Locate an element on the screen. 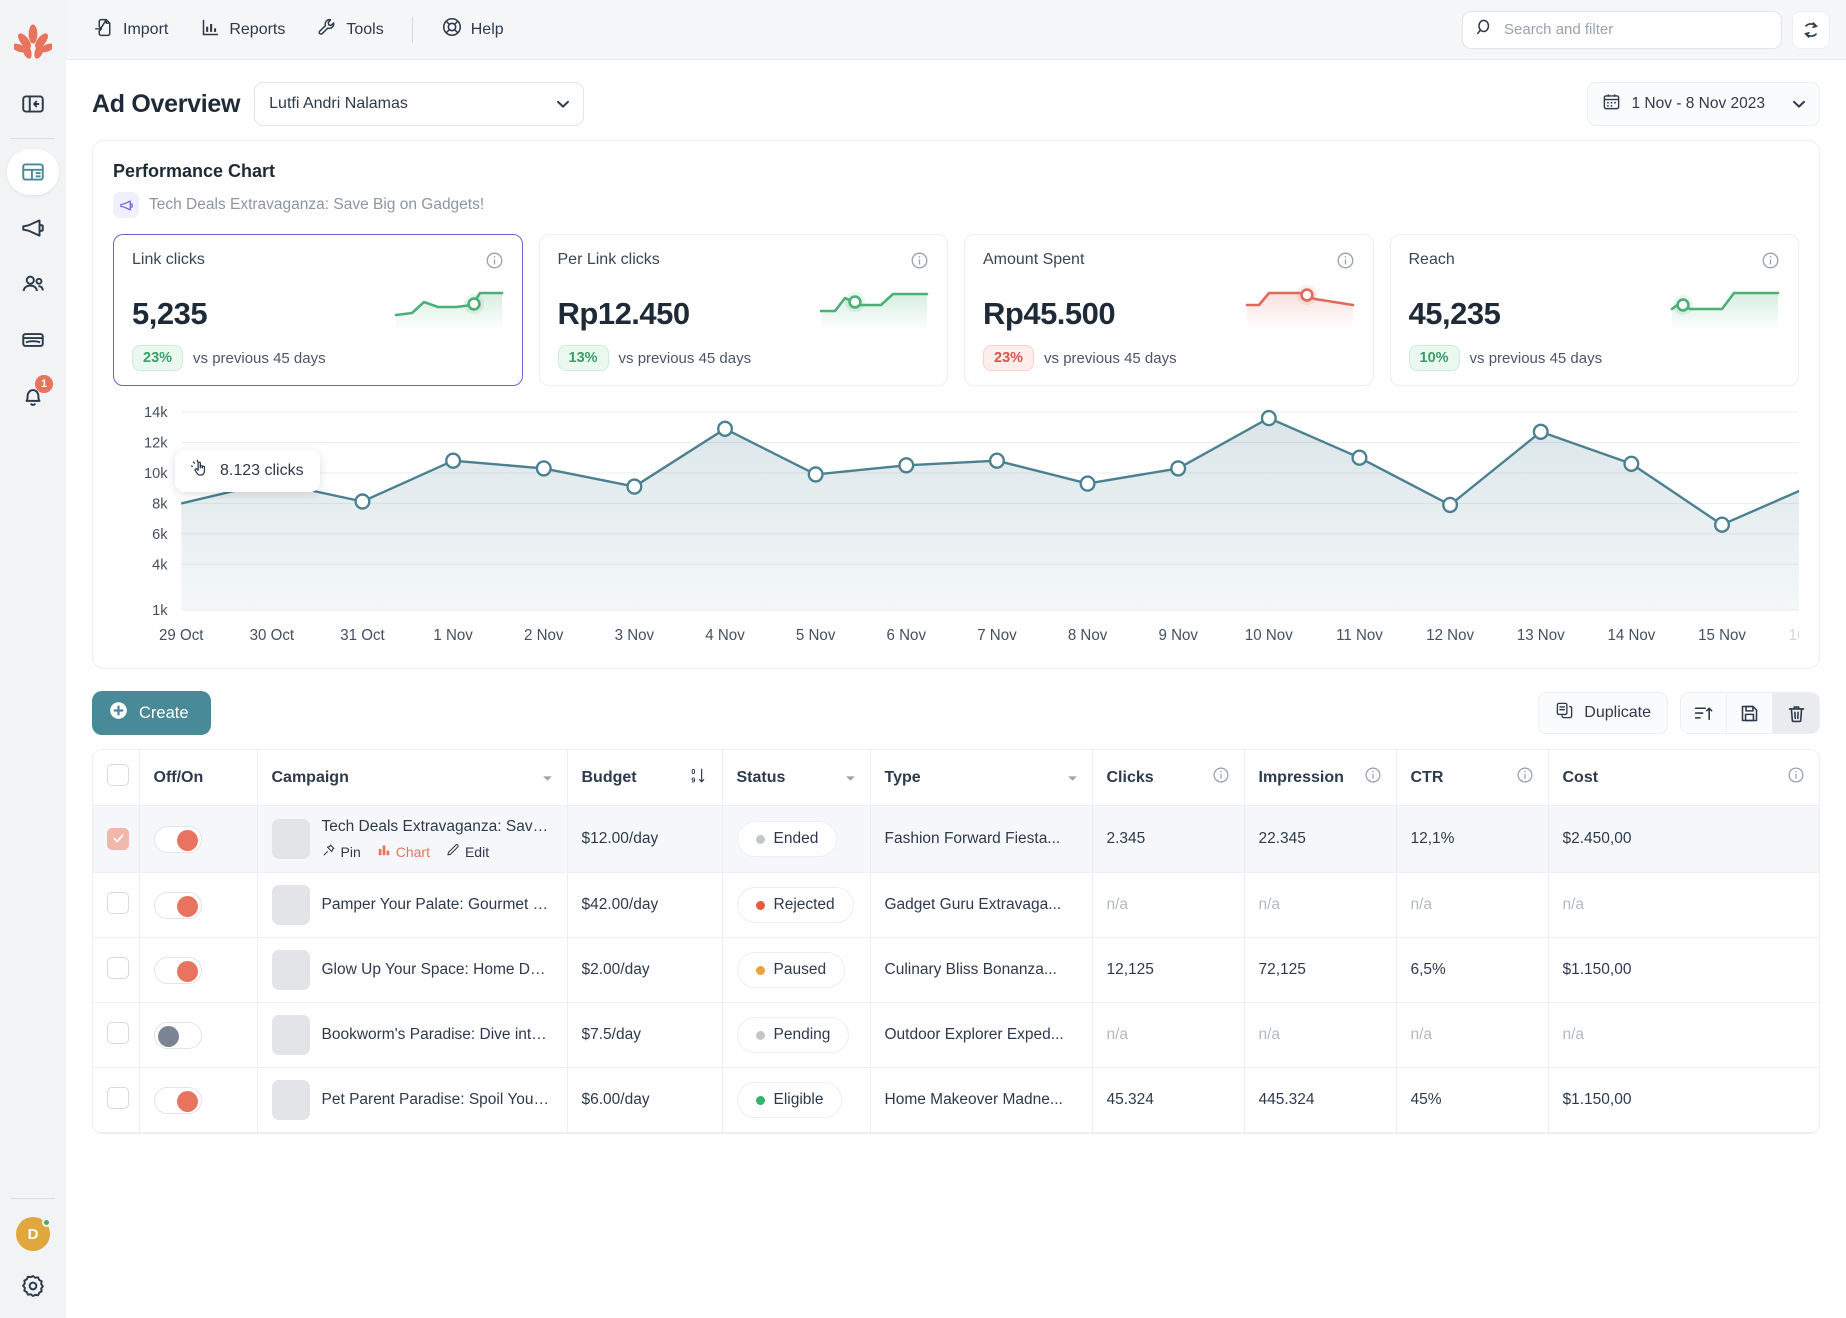 The width and height of the screenshot is (1846, 1318). status-badge: Eligible is located at coordinates (789, 1100).